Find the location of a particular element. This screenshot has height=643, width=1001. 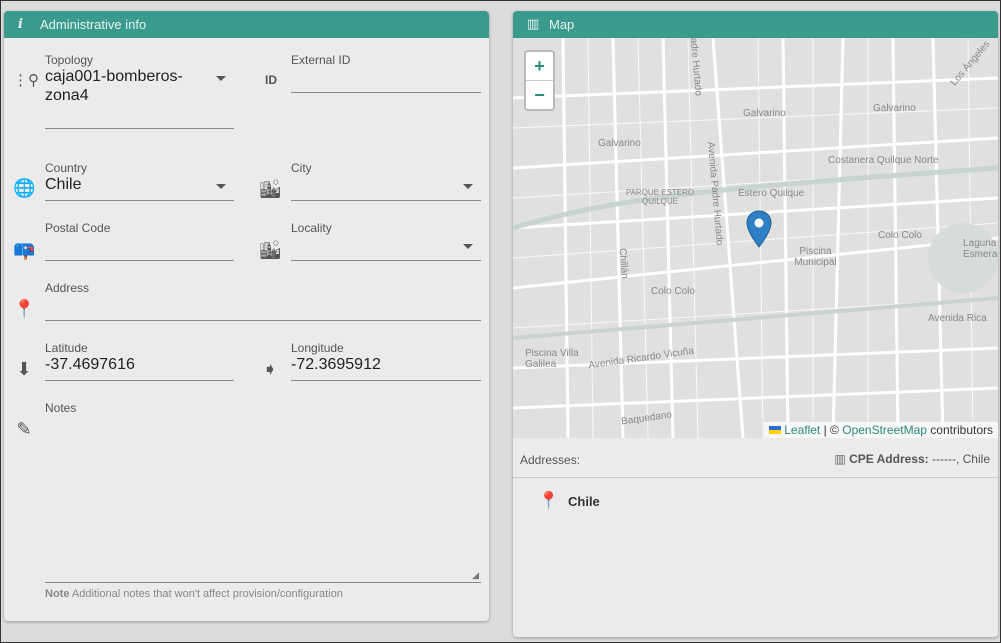

map-attribution: Leaflet | © OpenStreetMap contributors is located at coordinates (880, 430).